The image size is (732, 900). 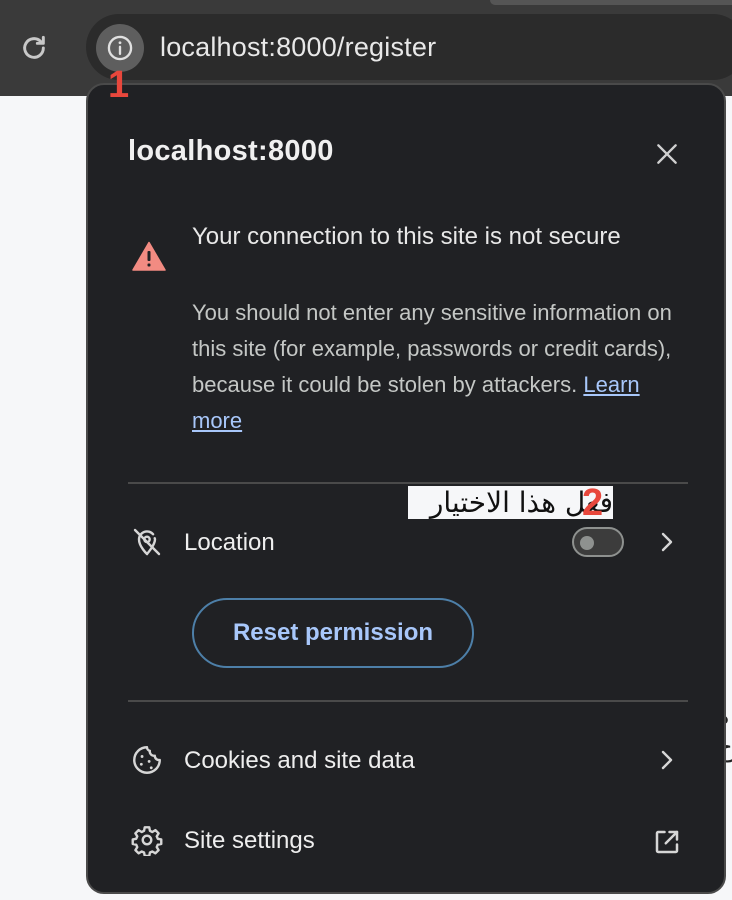 What do you see at coordinates (119, 85) in the screenshot?
I see `annotation-marker-1: 1` at bounding box center [119, 85].